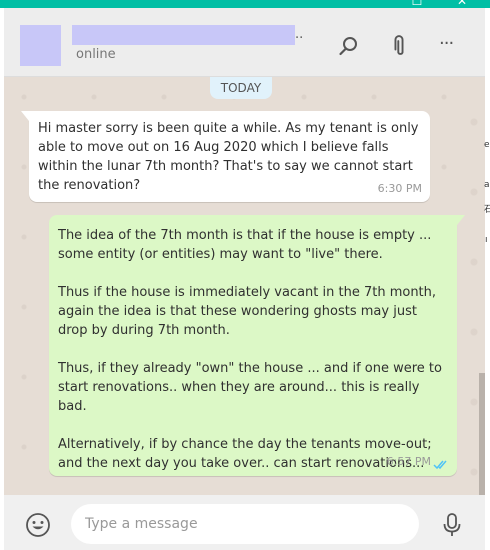 Image resolution: width=490 pixels, height=550 pixels. Describe the element at coordinates (38, 525) in the screenshot. I see `emoji-icon` at that location.